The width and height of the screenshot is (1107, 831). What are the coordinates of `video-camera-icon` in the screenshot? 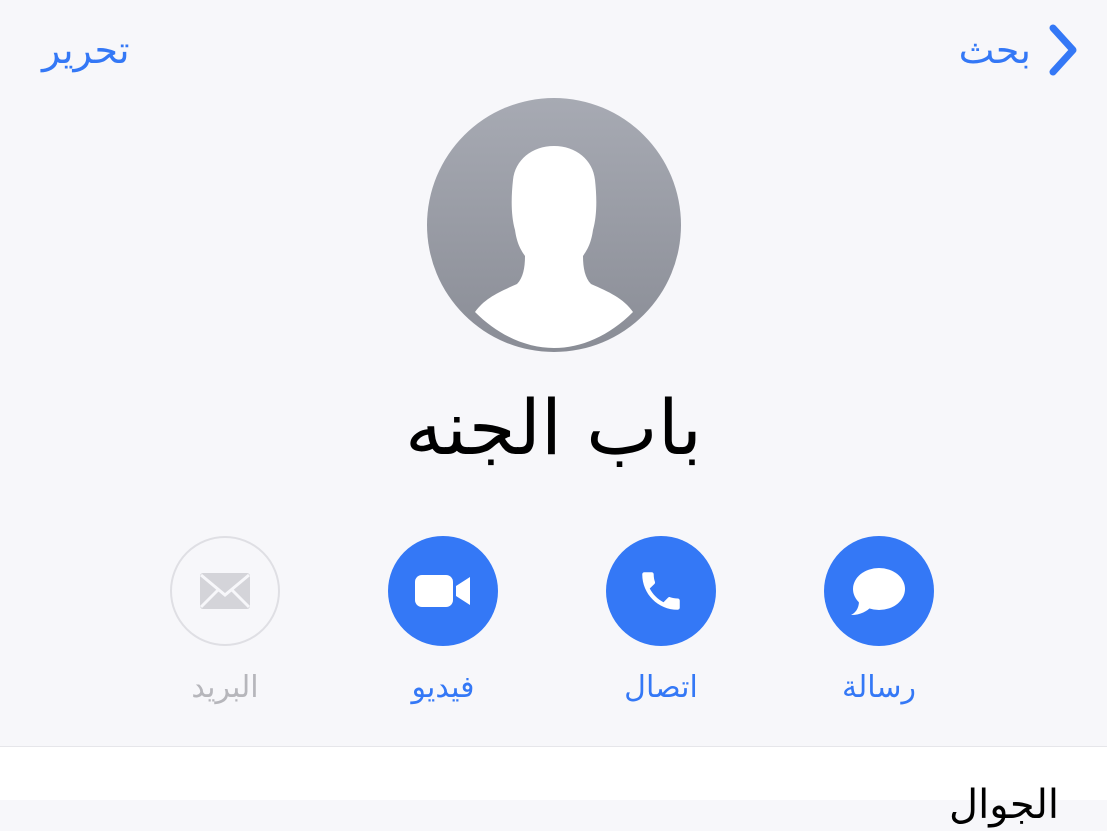 It's located at (442, 591).